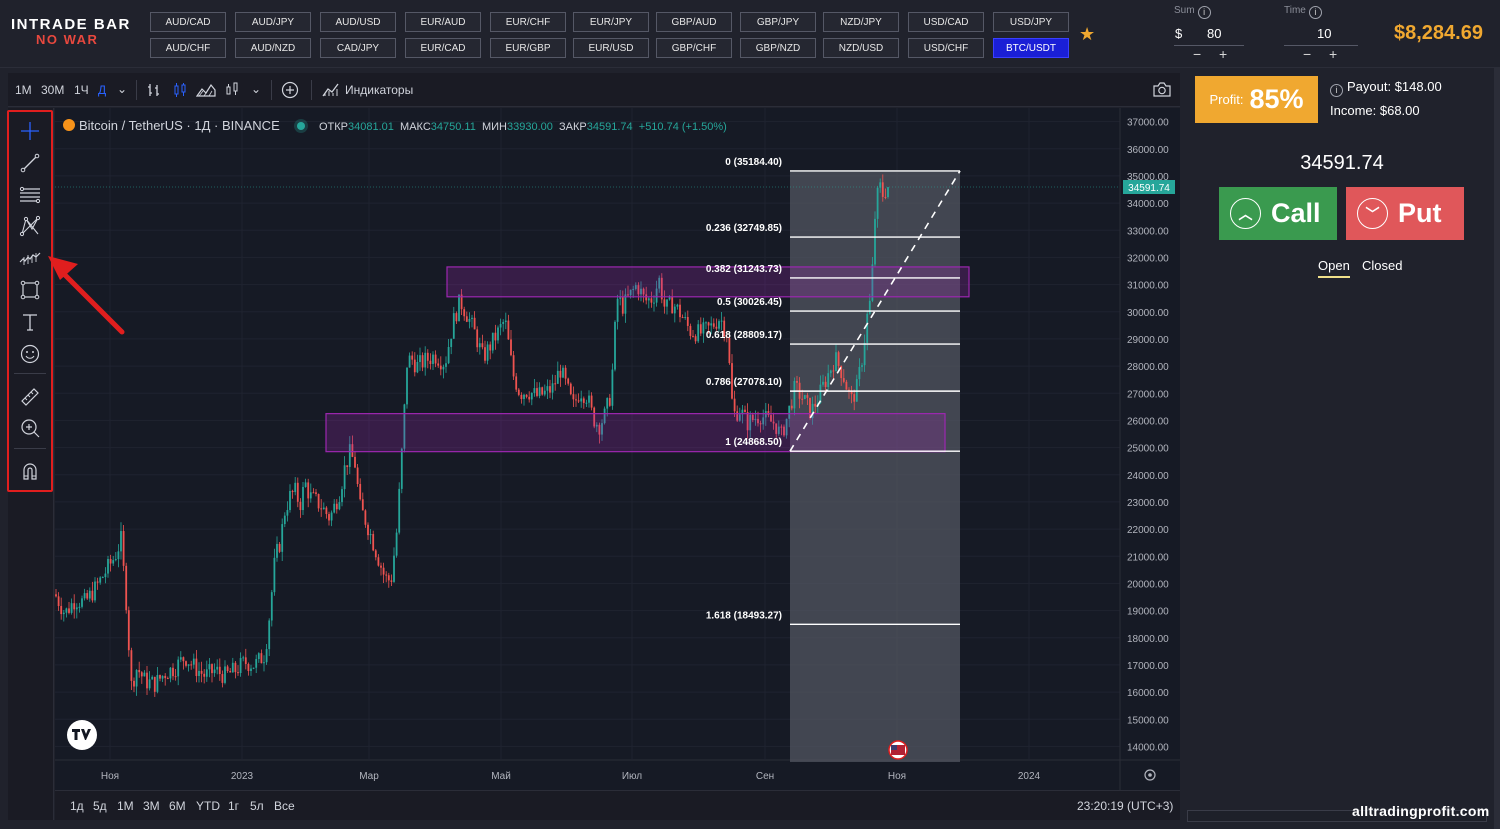 The image size is (1500, 829). I want to click on income: Income: $68.00, so click(1375, 110).